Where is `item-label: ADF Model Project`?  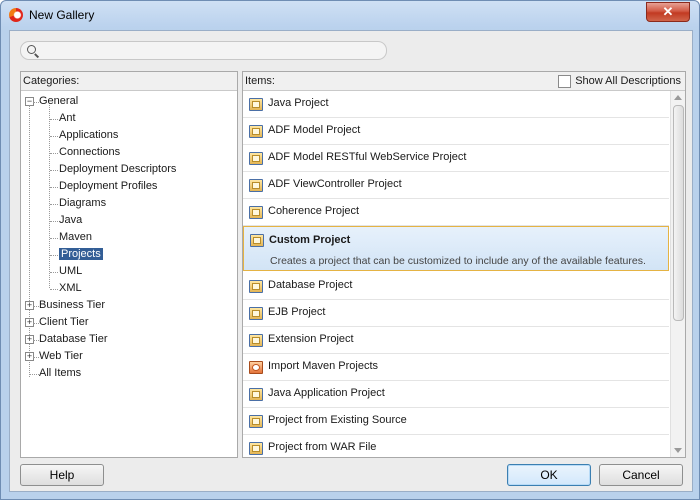
item-label: ADF Model Project is located at coordinates (314, 130).